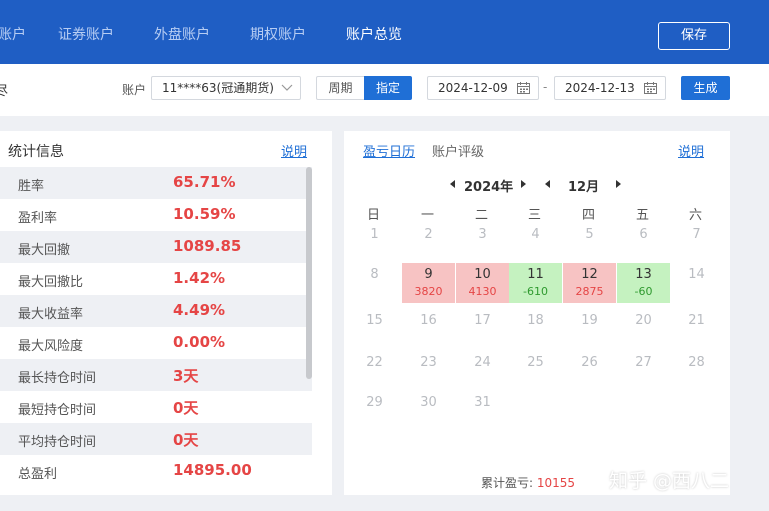 Image resolution: width=769 pixels, height=511 pixels. Describe the element at coordinates (589, 320) in the screenshot. I see `day-number: 19` at that location.